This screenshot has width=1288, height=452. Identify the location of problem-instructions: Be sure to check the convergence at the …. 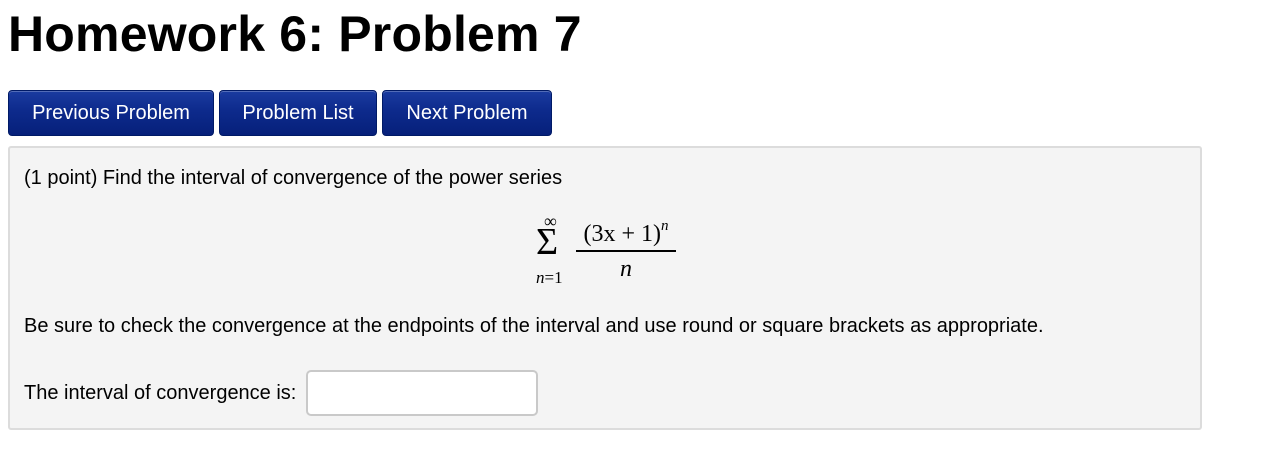
(534, 326).